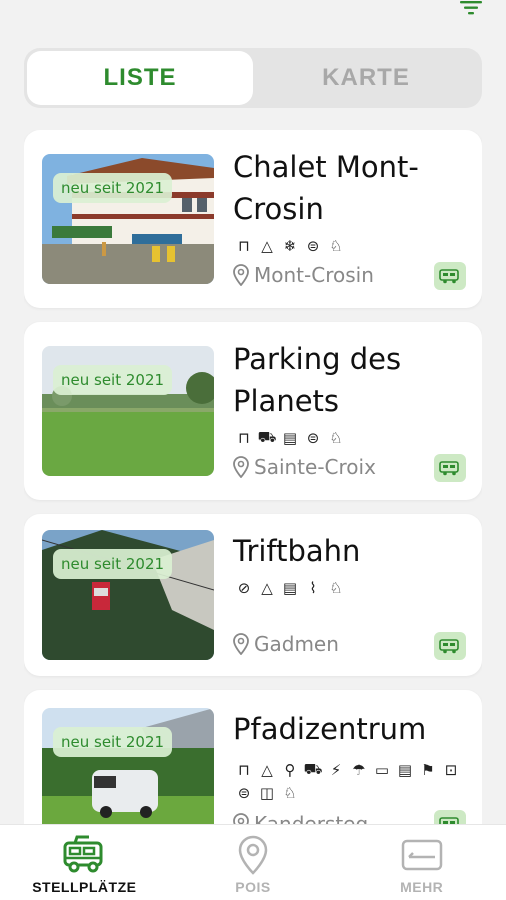 The width and height of the screenshot is (506, 900). I want to click on more-box-icon, so click(421, 855).